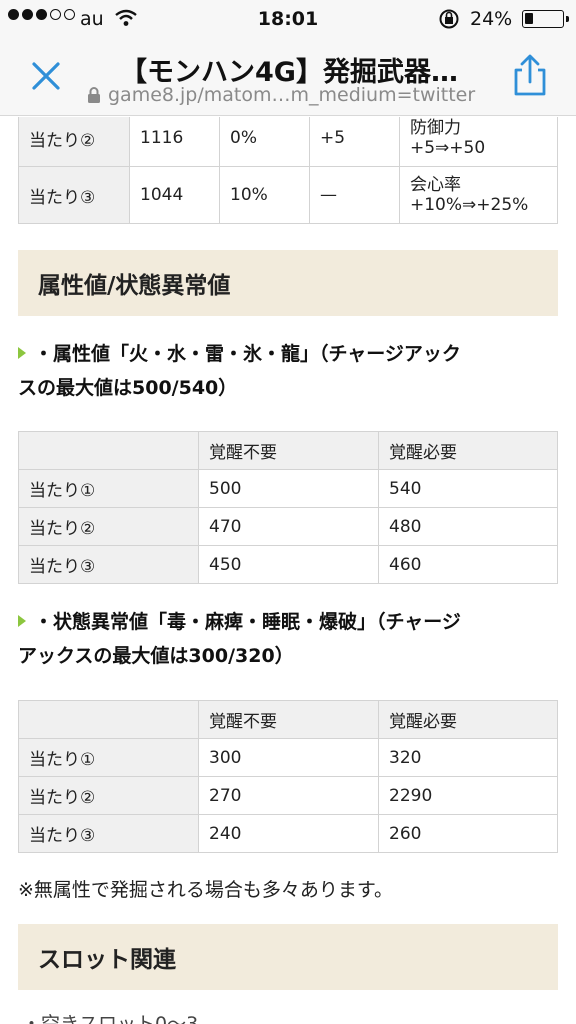 The width and height of the screenshot is (576, 1024). I want to click on battery-icon, so click(545, 19).